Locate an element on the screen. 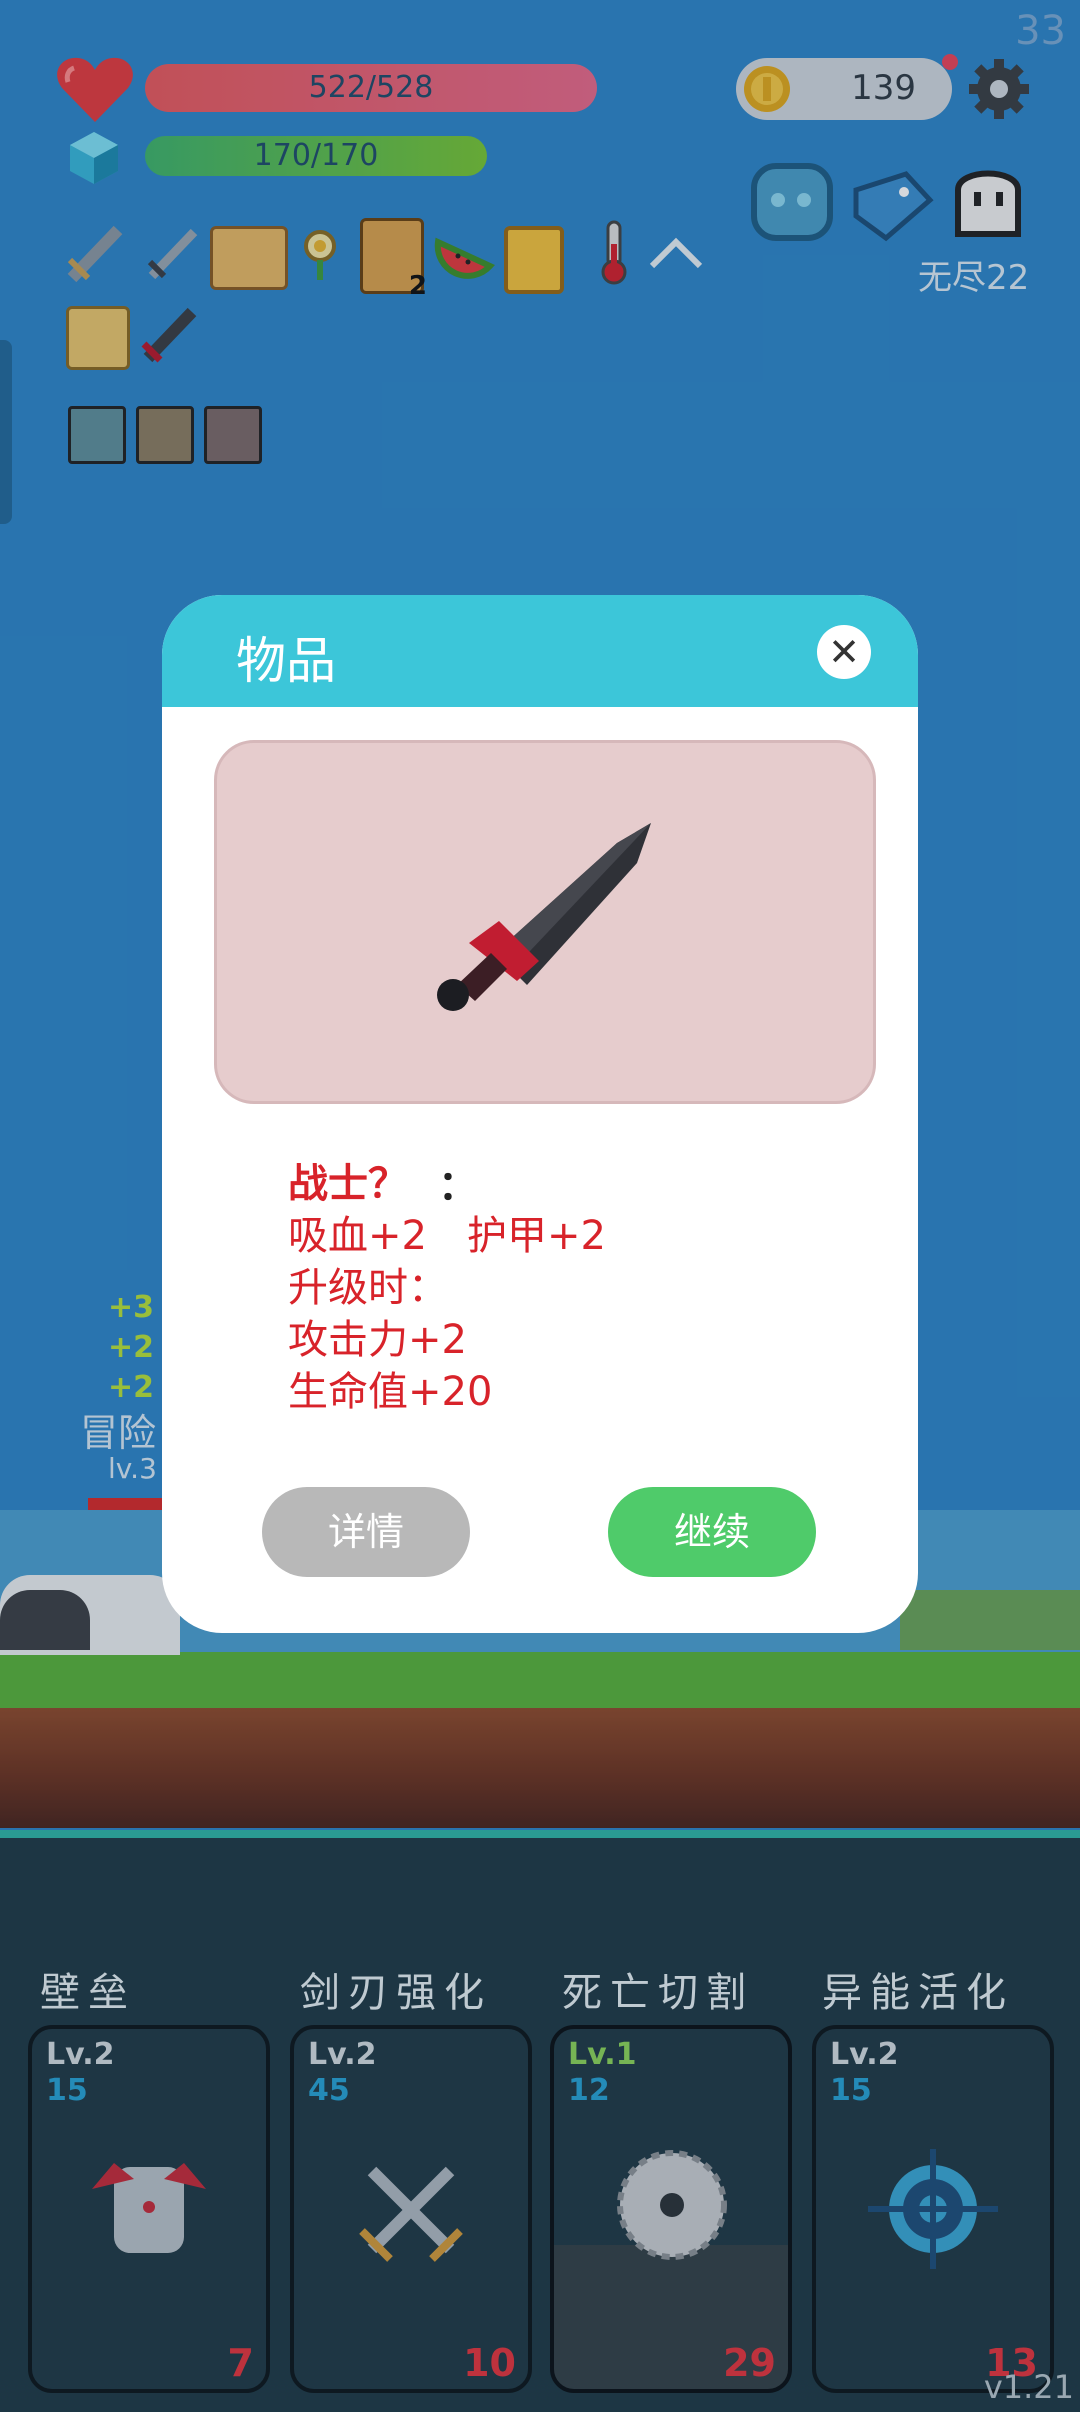 This screenshot has height=2412, width=1080. item-stat-line: 吸血+2 护甲+2 is located at coordinates (447, 1236).